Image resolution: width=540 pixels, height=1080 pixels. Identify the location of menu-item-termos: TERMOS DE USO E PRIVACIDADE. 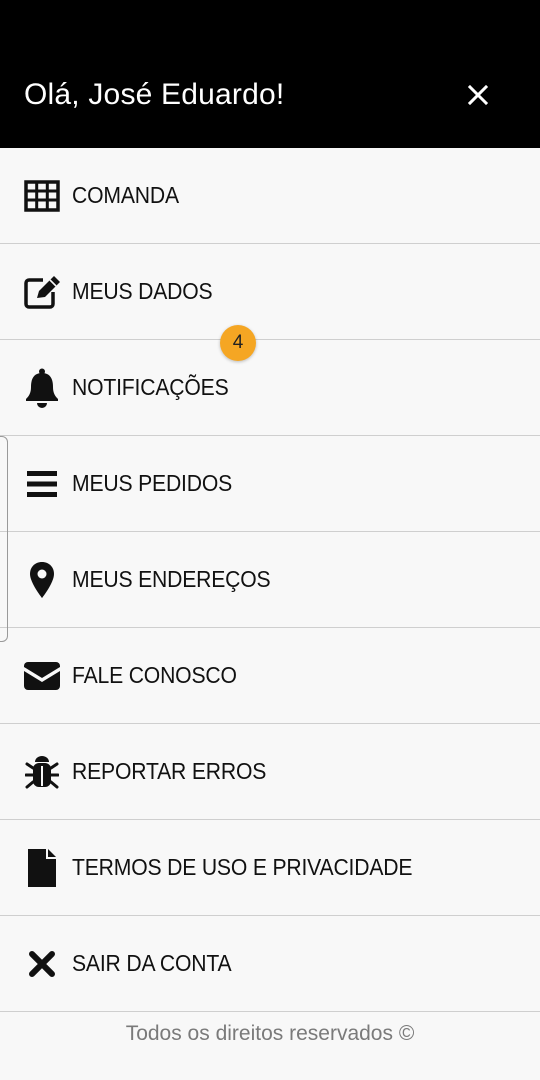
(270, 868).